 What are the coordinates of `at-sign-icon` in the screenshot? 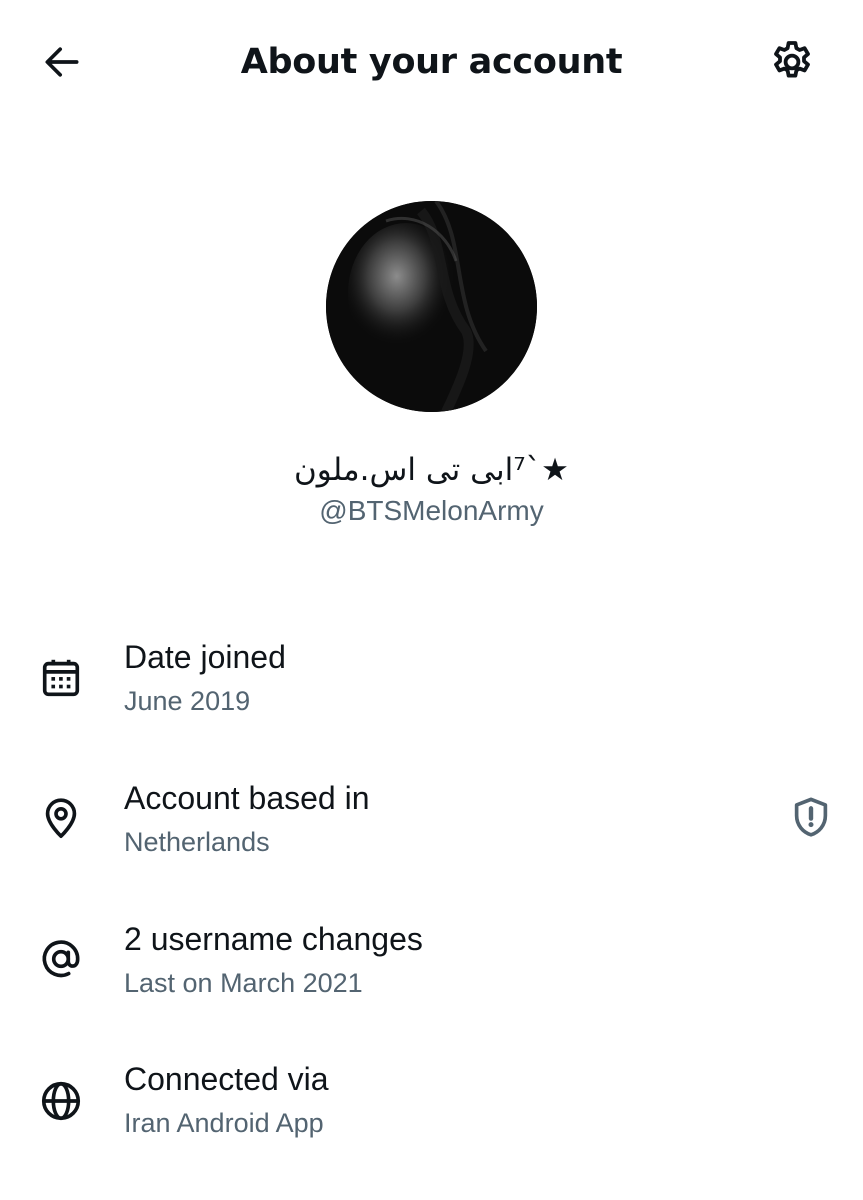 It's located at (61, 959).